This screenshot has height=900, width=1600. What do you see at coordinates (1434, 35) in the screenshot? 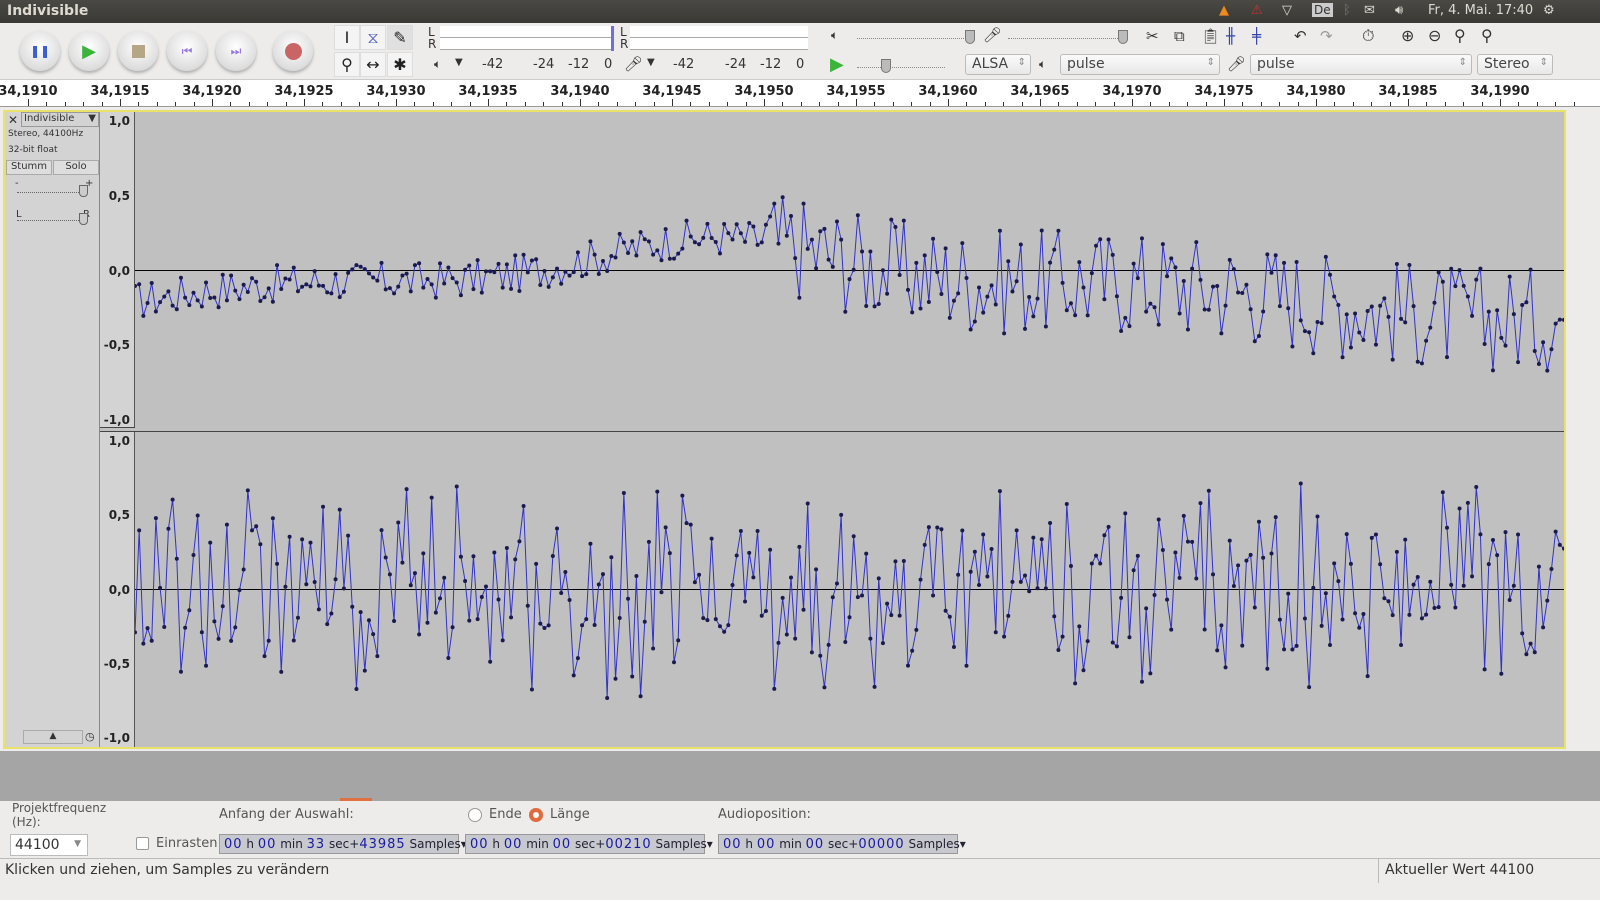
I see `zoom-out-icon: ⊖` at bounding box center [1434, 35].